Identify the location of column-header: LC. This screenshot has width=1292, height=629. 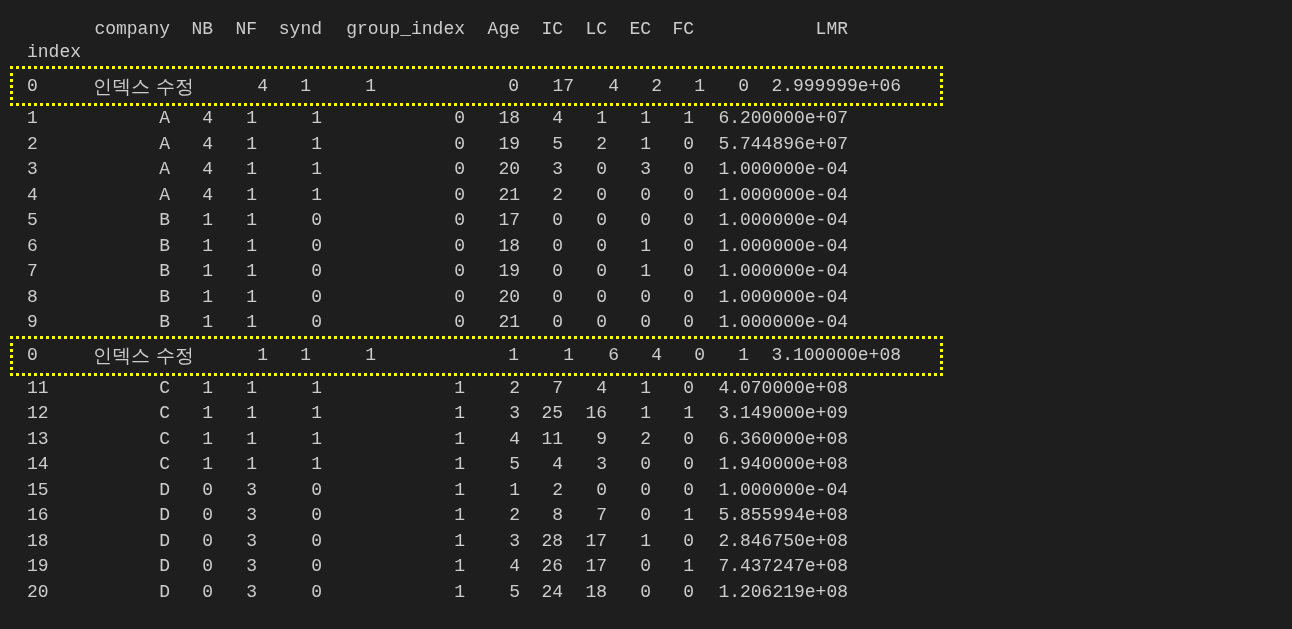
(596, 29).